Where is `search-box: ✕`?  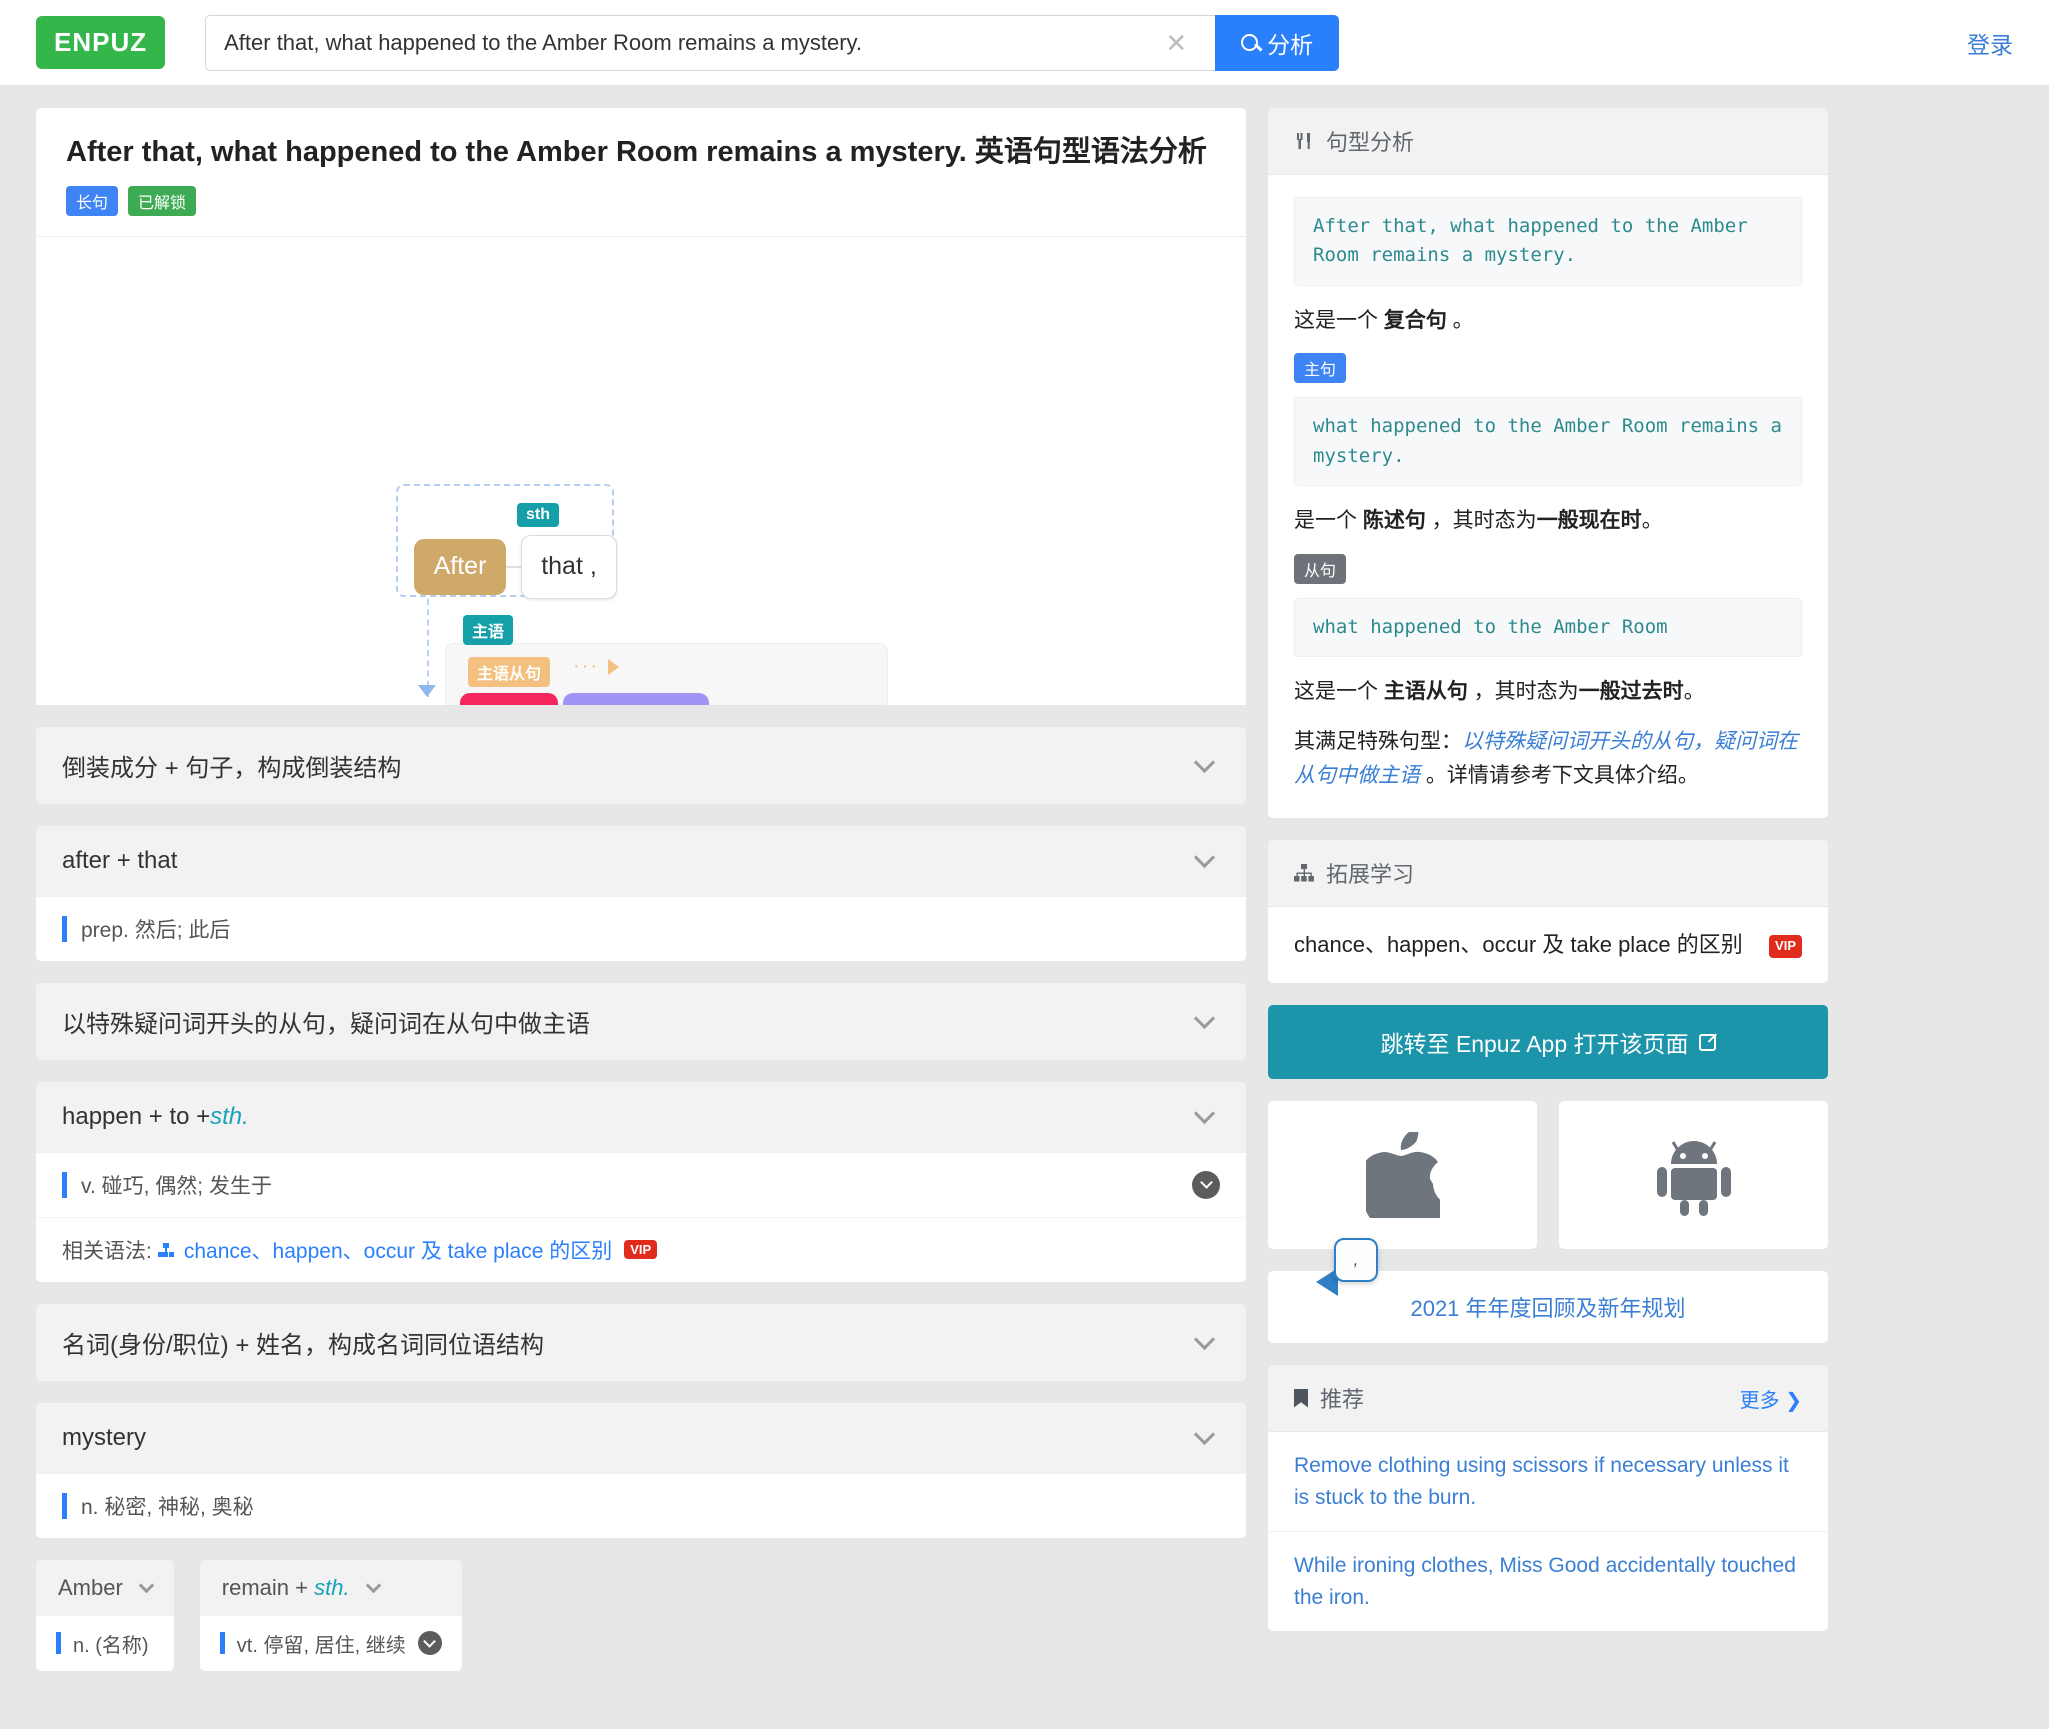
search-box: ✕ is located at coordinates (710, 42).